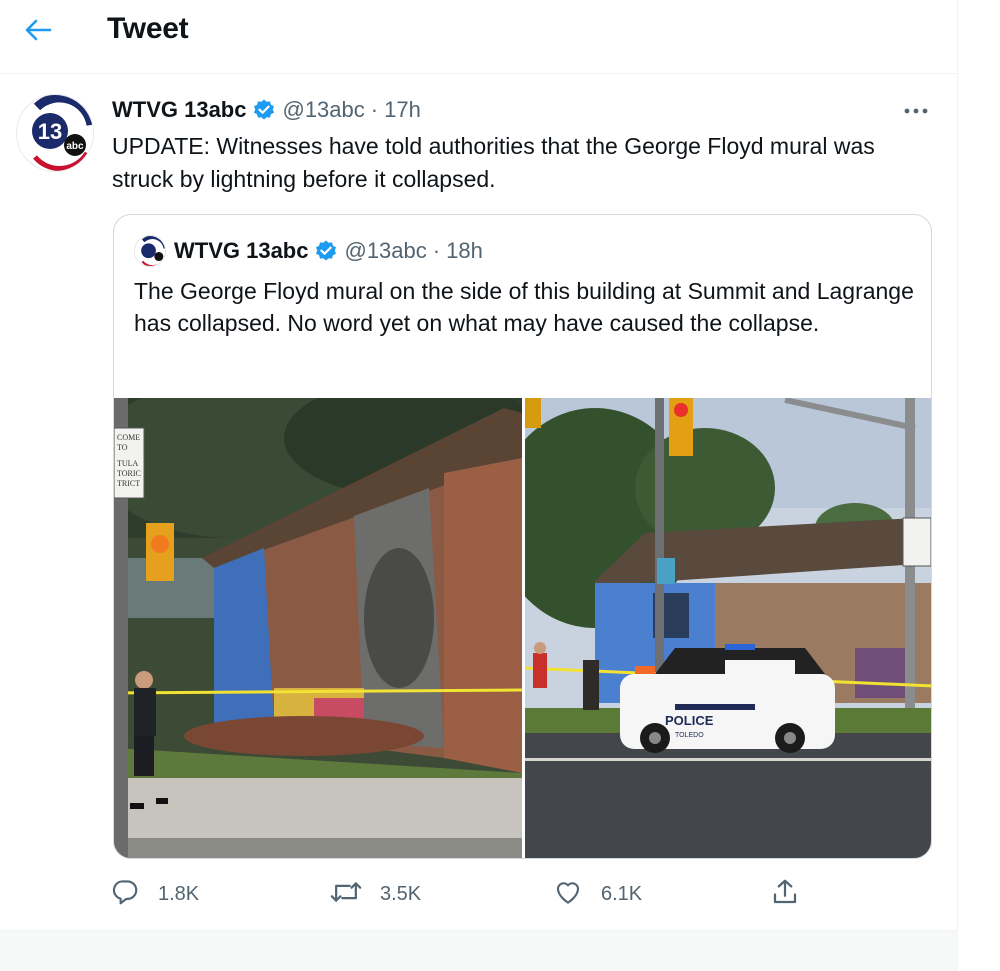  Describe the element at coordinates (122, 447) in the screenshot. I see `svg-text: TO` at that location.